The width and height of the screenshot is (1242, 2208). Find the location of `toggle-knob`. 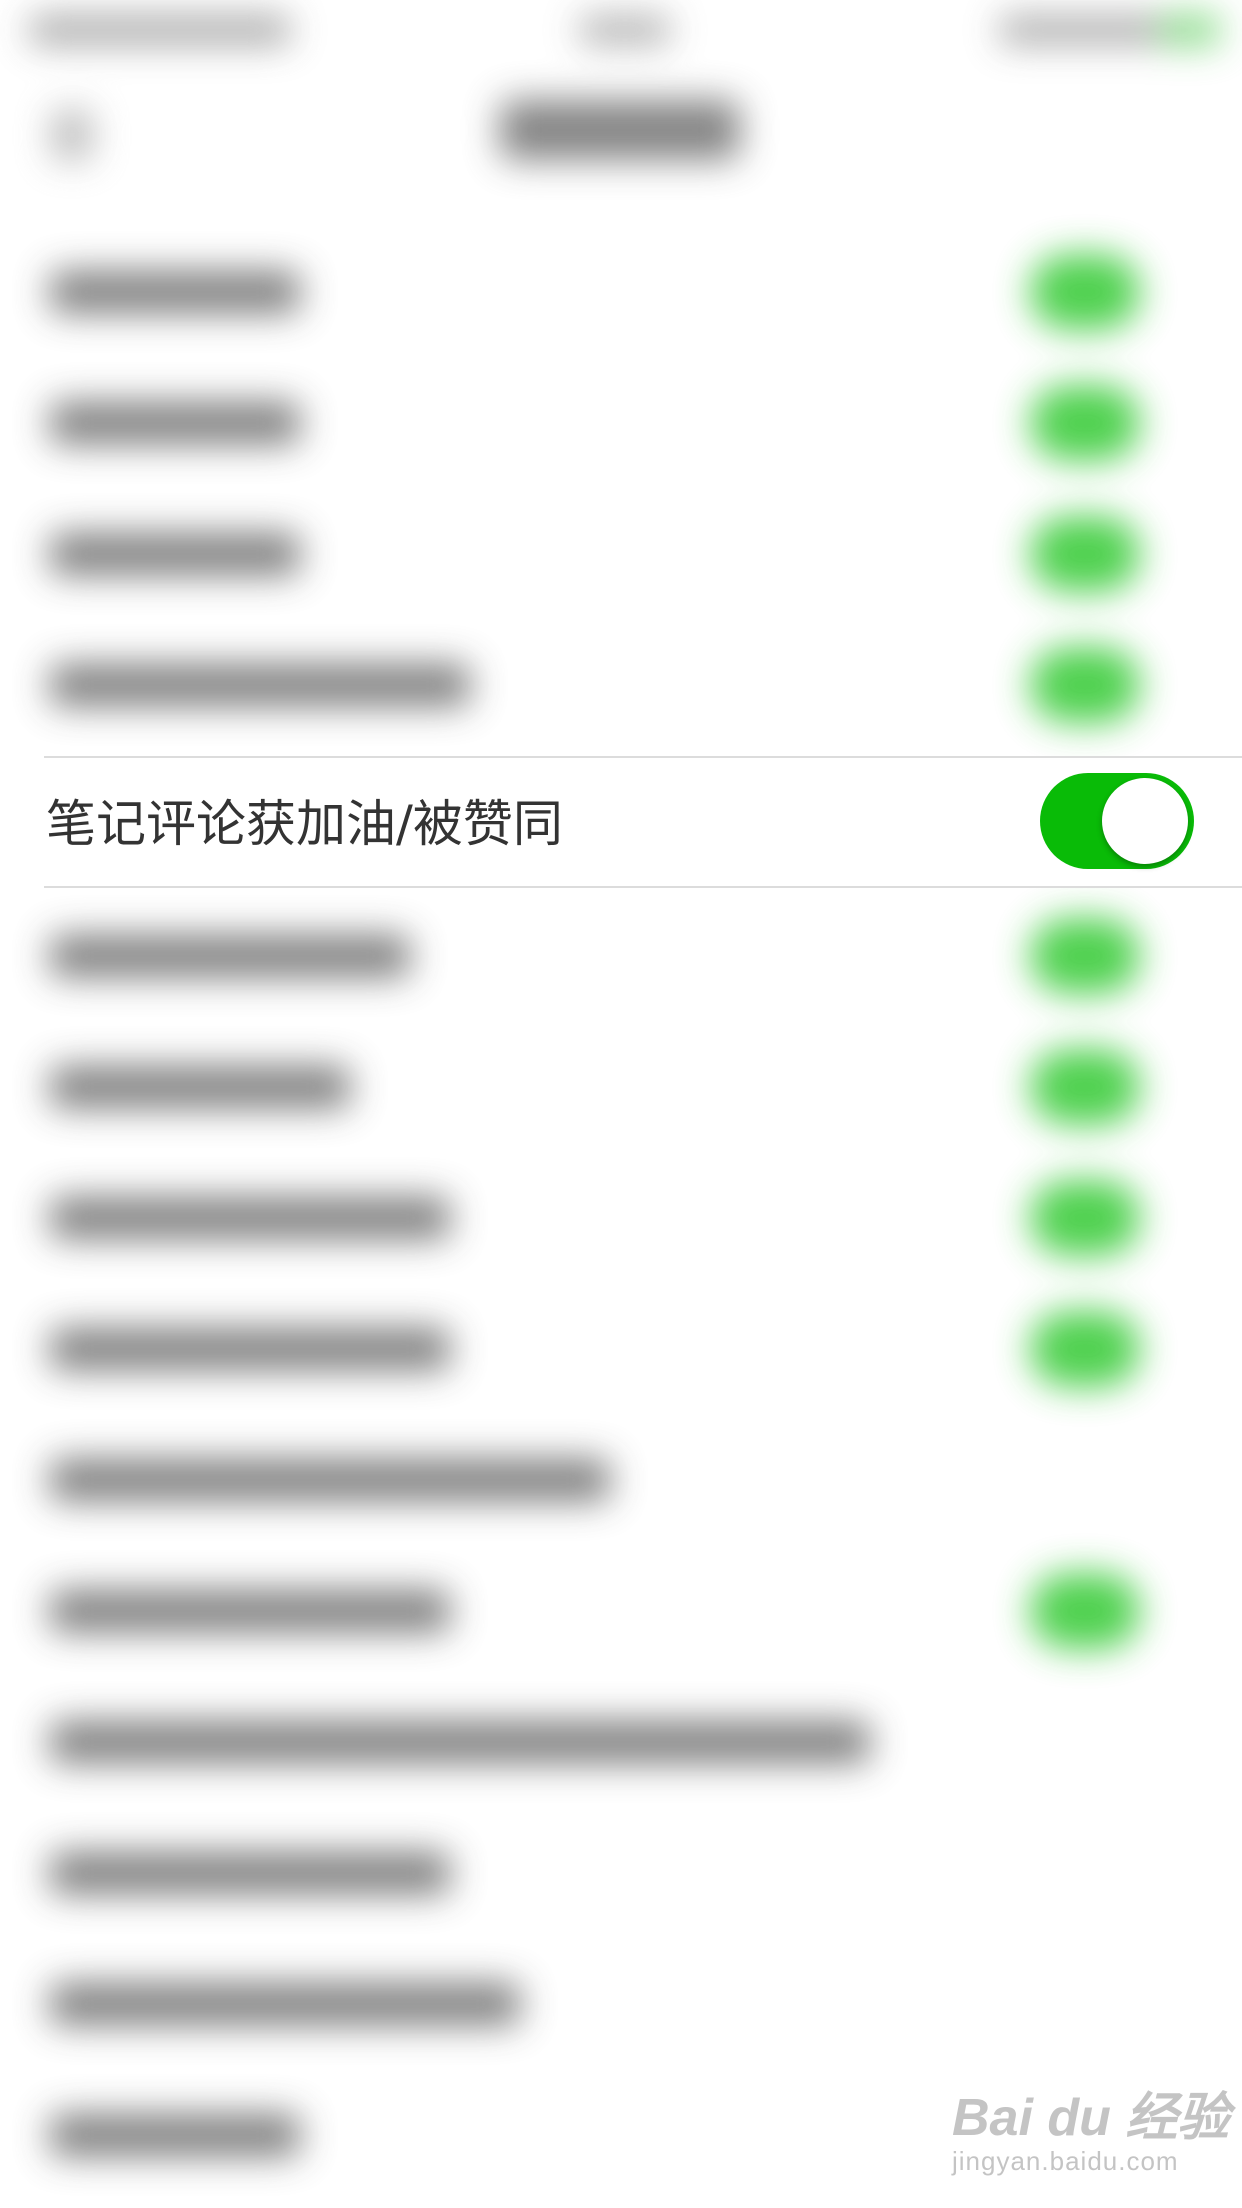

toggle-knob is located at coordinates (1145, 821).